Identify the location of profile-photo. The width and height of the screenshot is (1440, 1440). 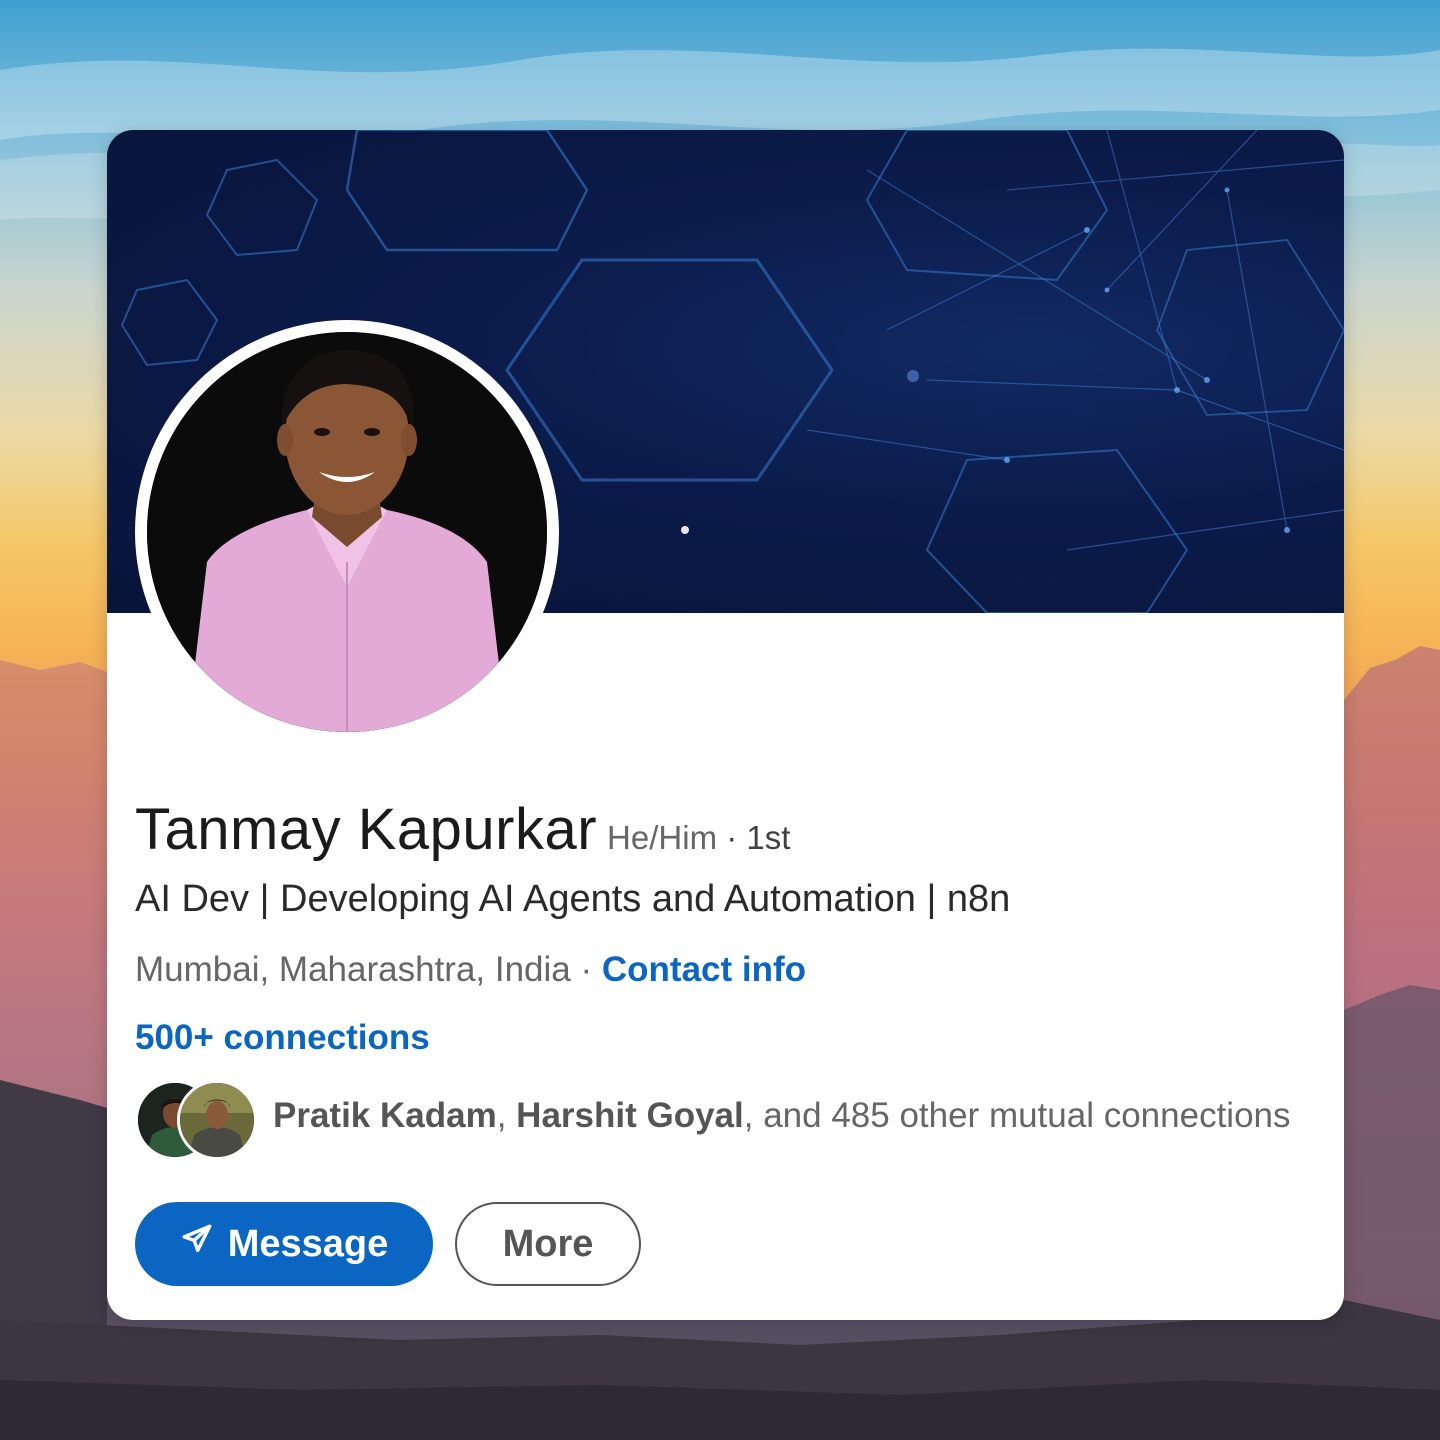
(347, 532).